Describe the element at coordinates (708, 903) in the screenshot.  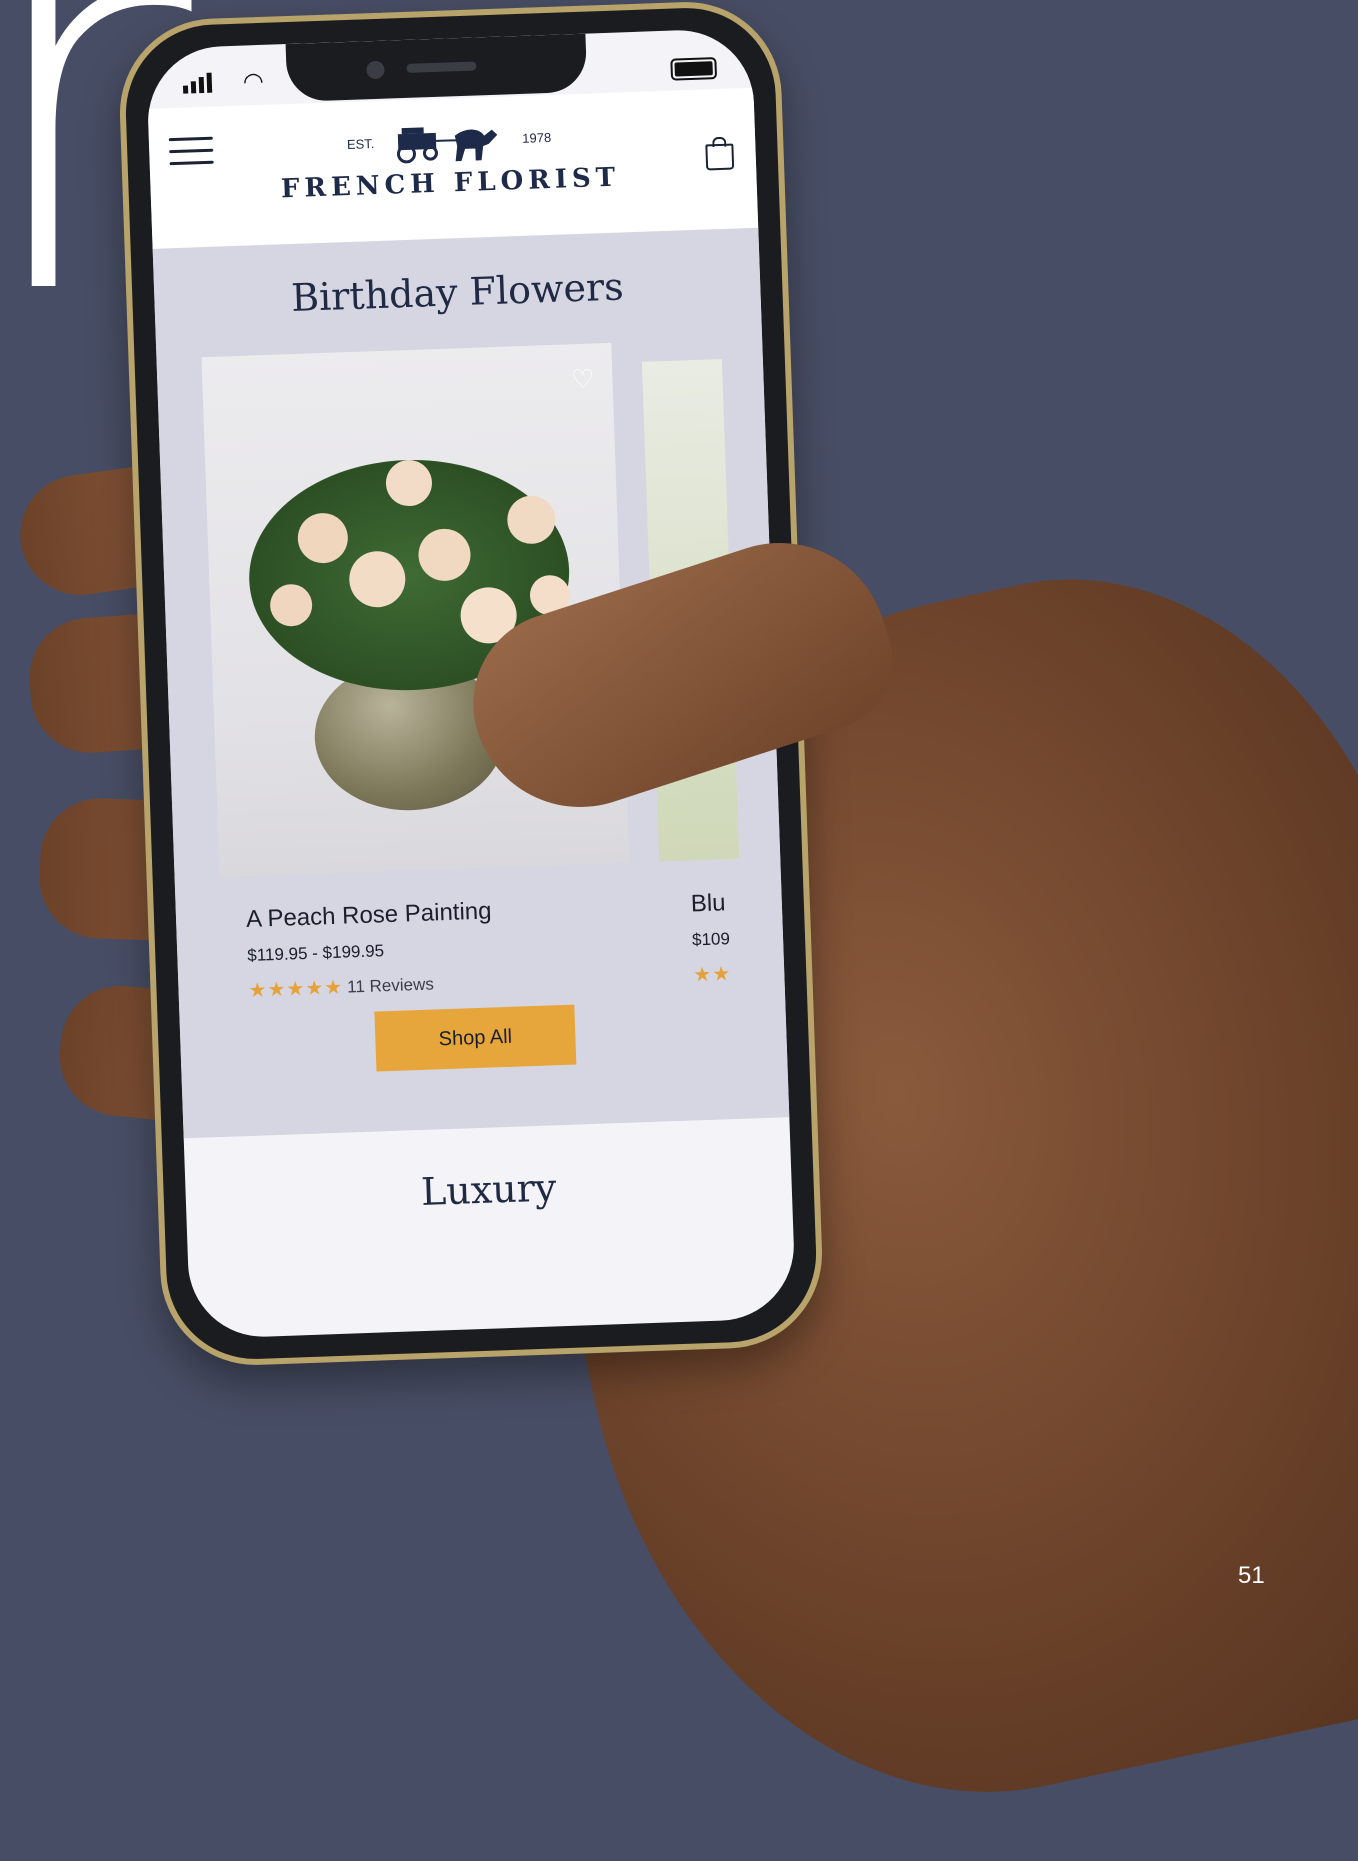
I see `product-name: Blu` at that location.